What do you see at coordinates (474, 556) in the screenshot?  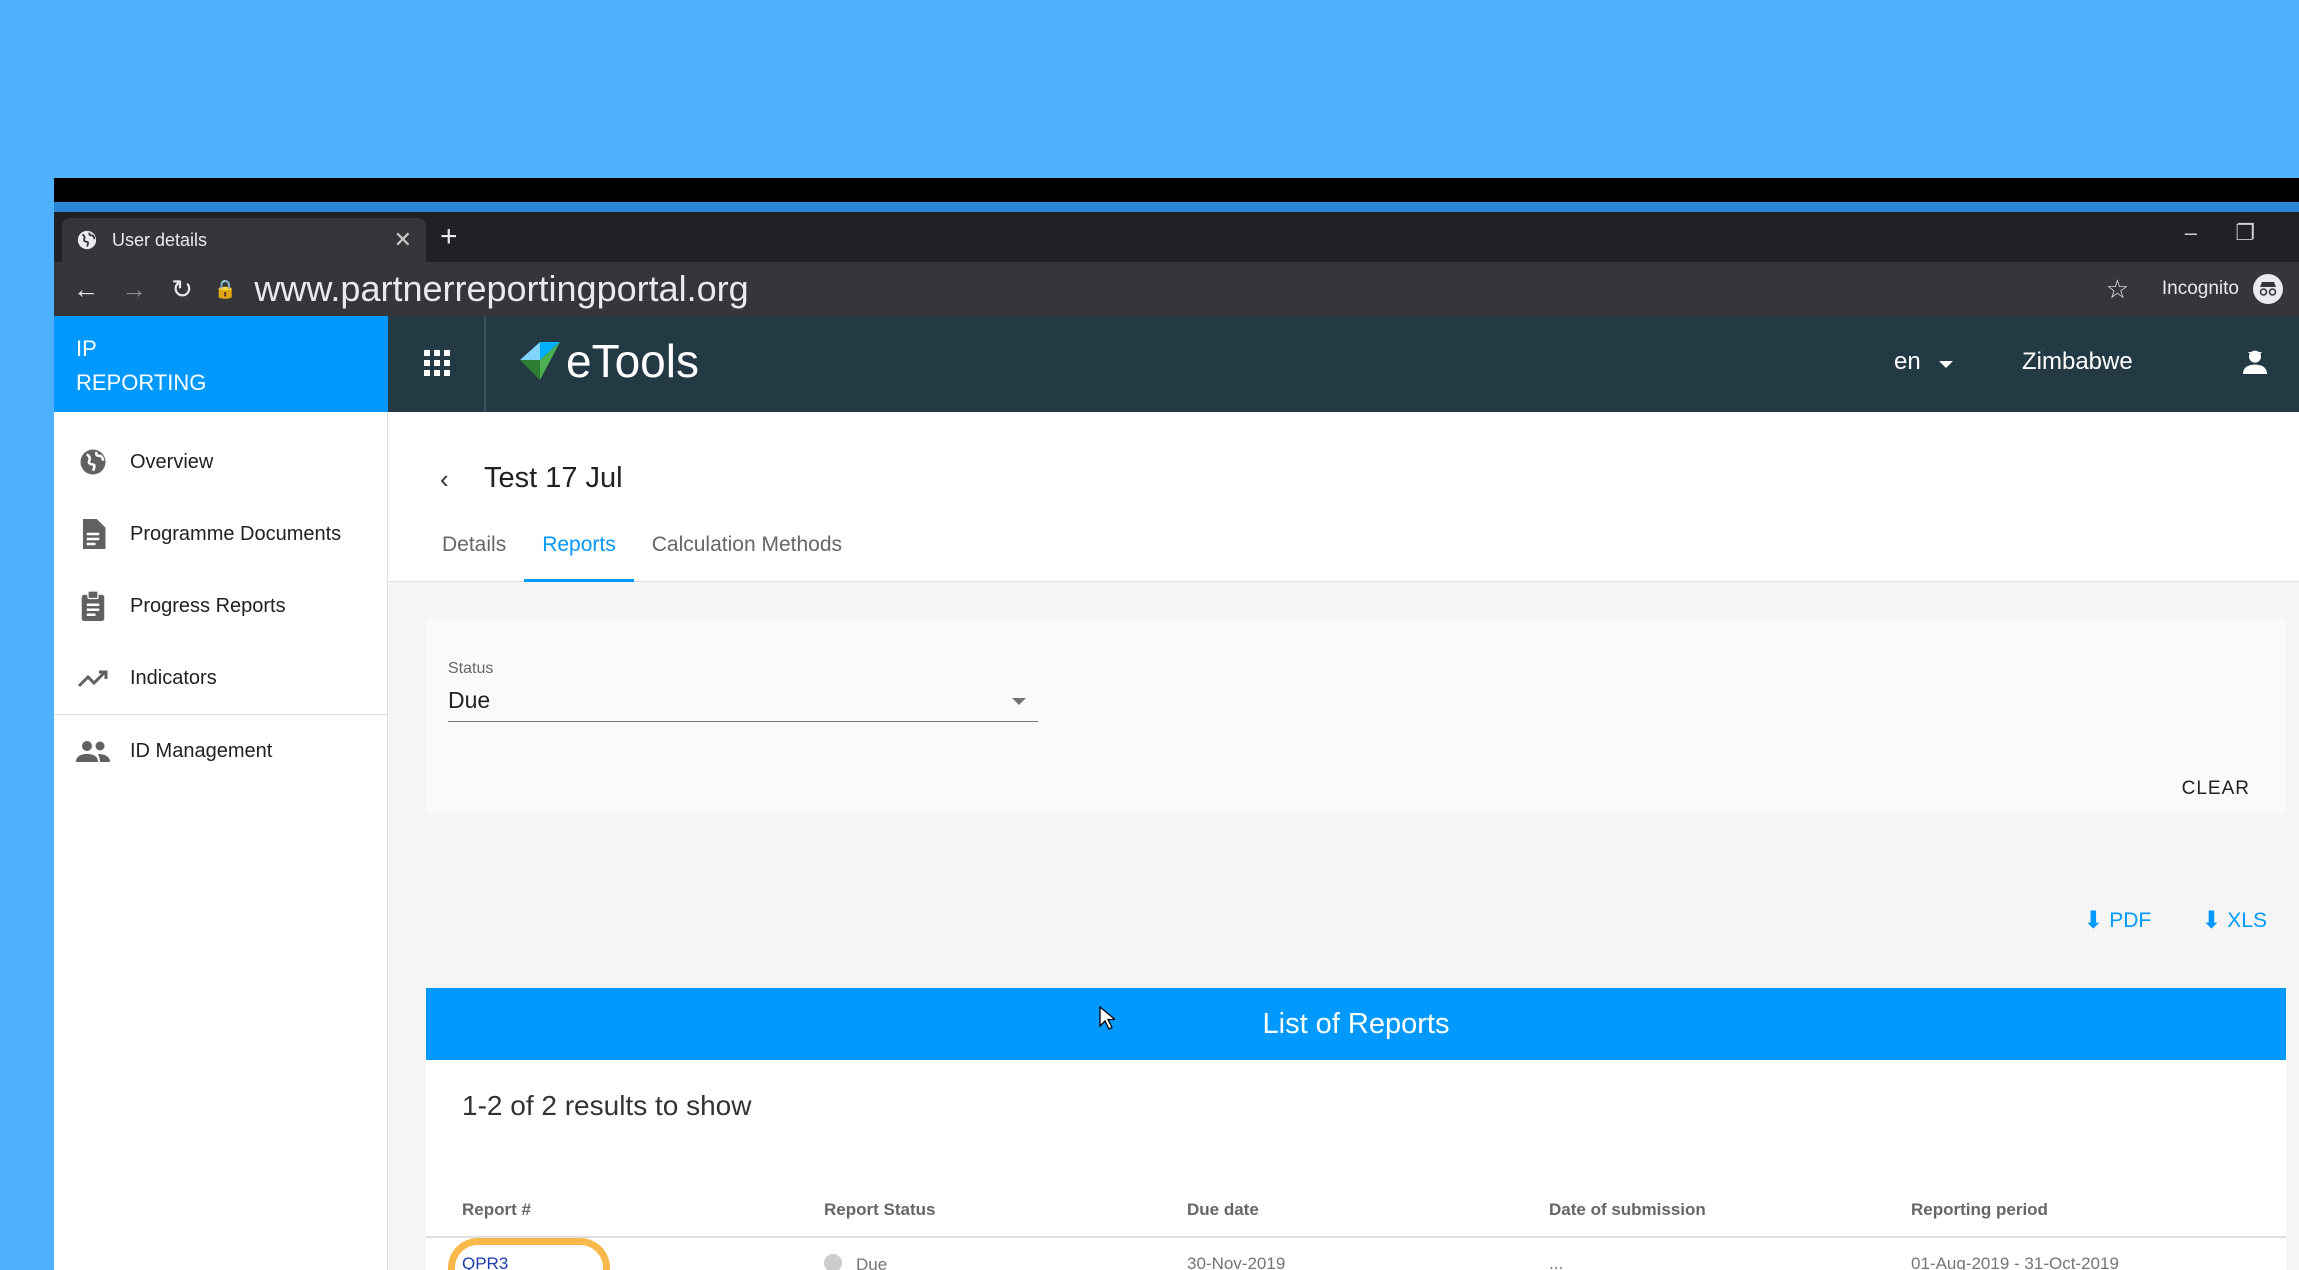 I see `tab-details: Details` at bounding box center [474, 556].